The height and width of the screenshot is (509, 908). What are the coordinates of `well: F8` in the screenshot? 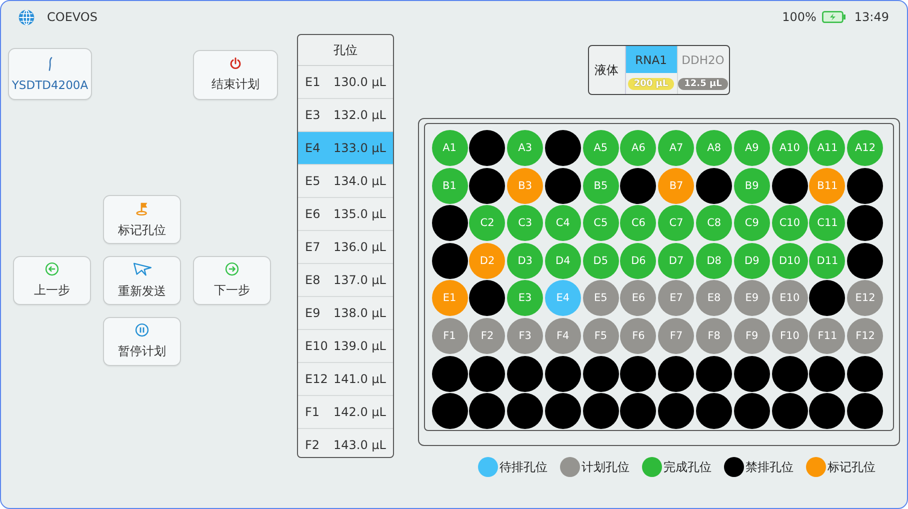 It's located at (714, 336).